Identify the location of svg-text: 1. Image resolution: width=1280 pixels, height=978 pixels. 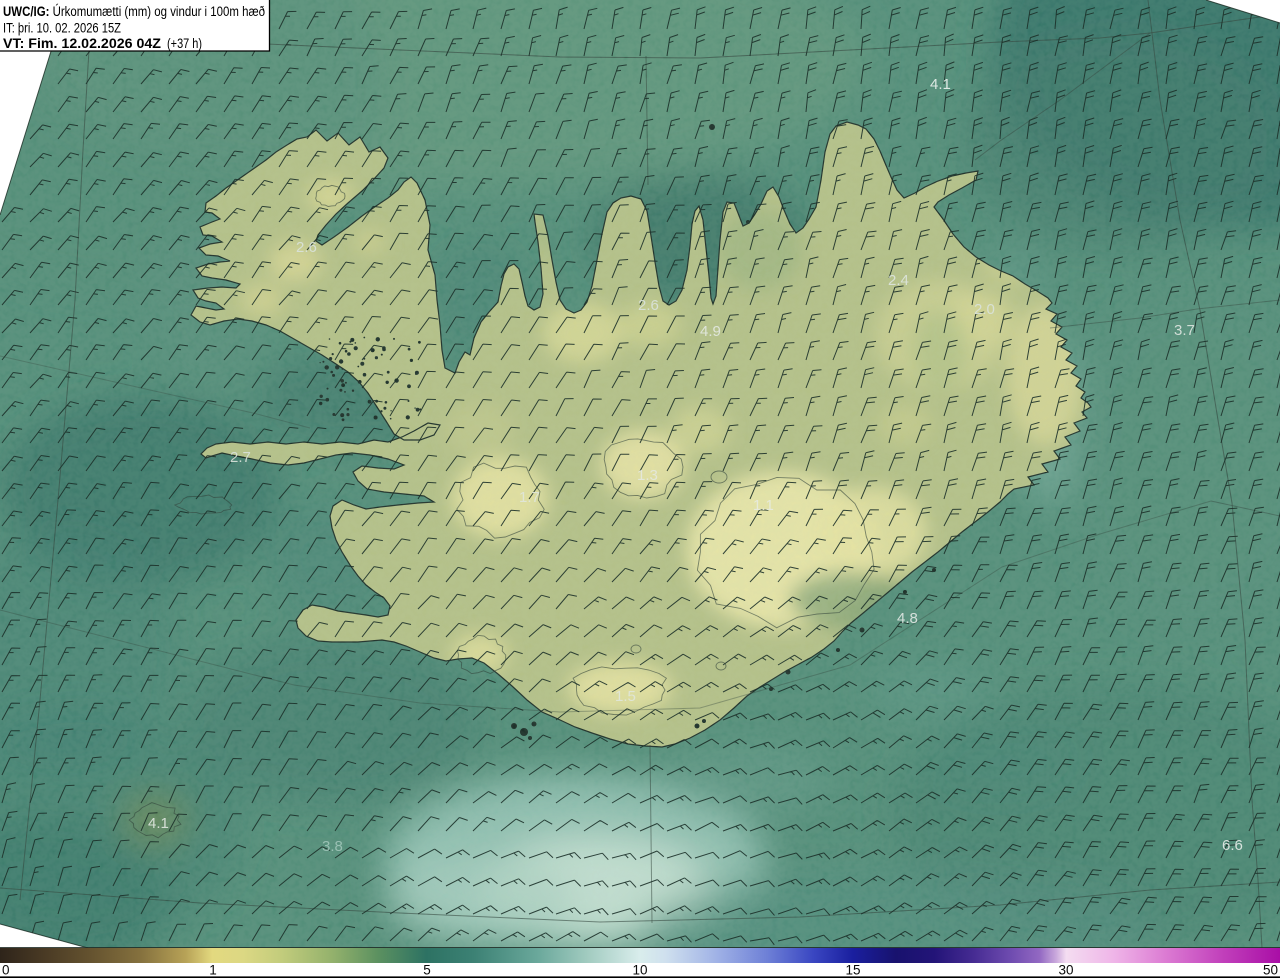
(213, 970).